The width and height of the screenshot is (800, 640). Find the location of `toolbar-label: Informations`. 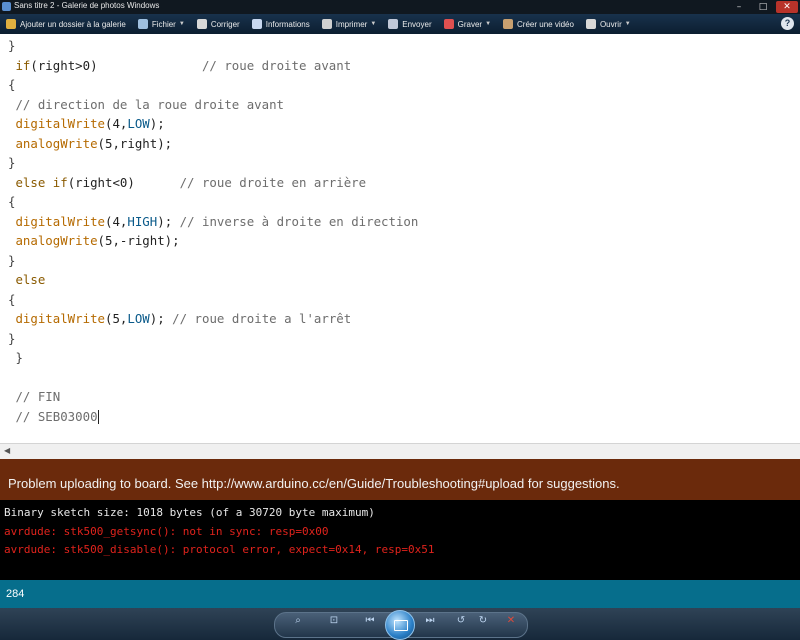

toolbar-label: Informations is located at coordinates (287, 24).